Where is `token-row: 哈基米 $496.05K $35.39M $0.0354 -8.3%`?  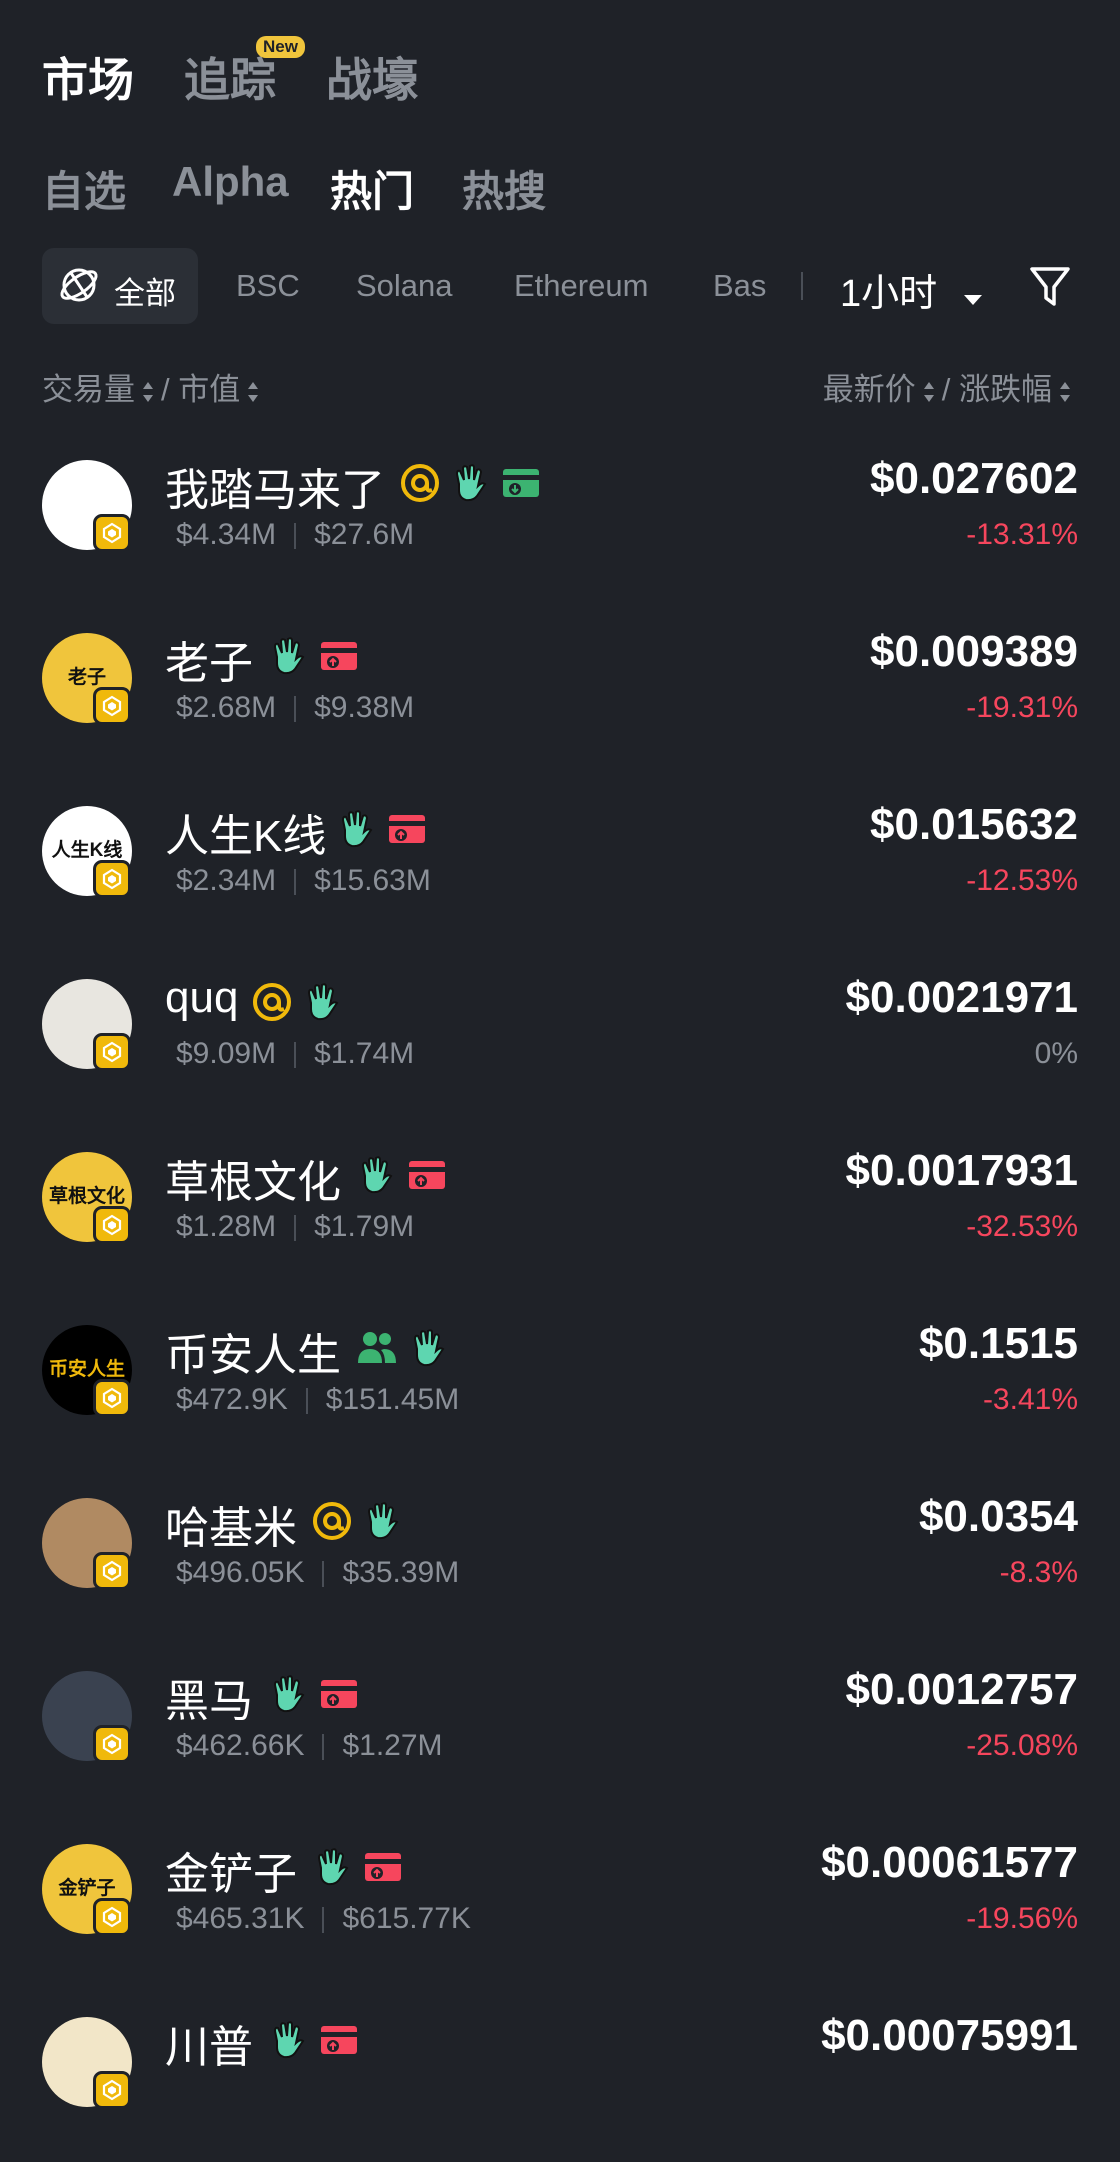 token-row: 哈基米 $496.05K $35.39M $0.0354 -8.3% is located at coordinates (560, 1556).